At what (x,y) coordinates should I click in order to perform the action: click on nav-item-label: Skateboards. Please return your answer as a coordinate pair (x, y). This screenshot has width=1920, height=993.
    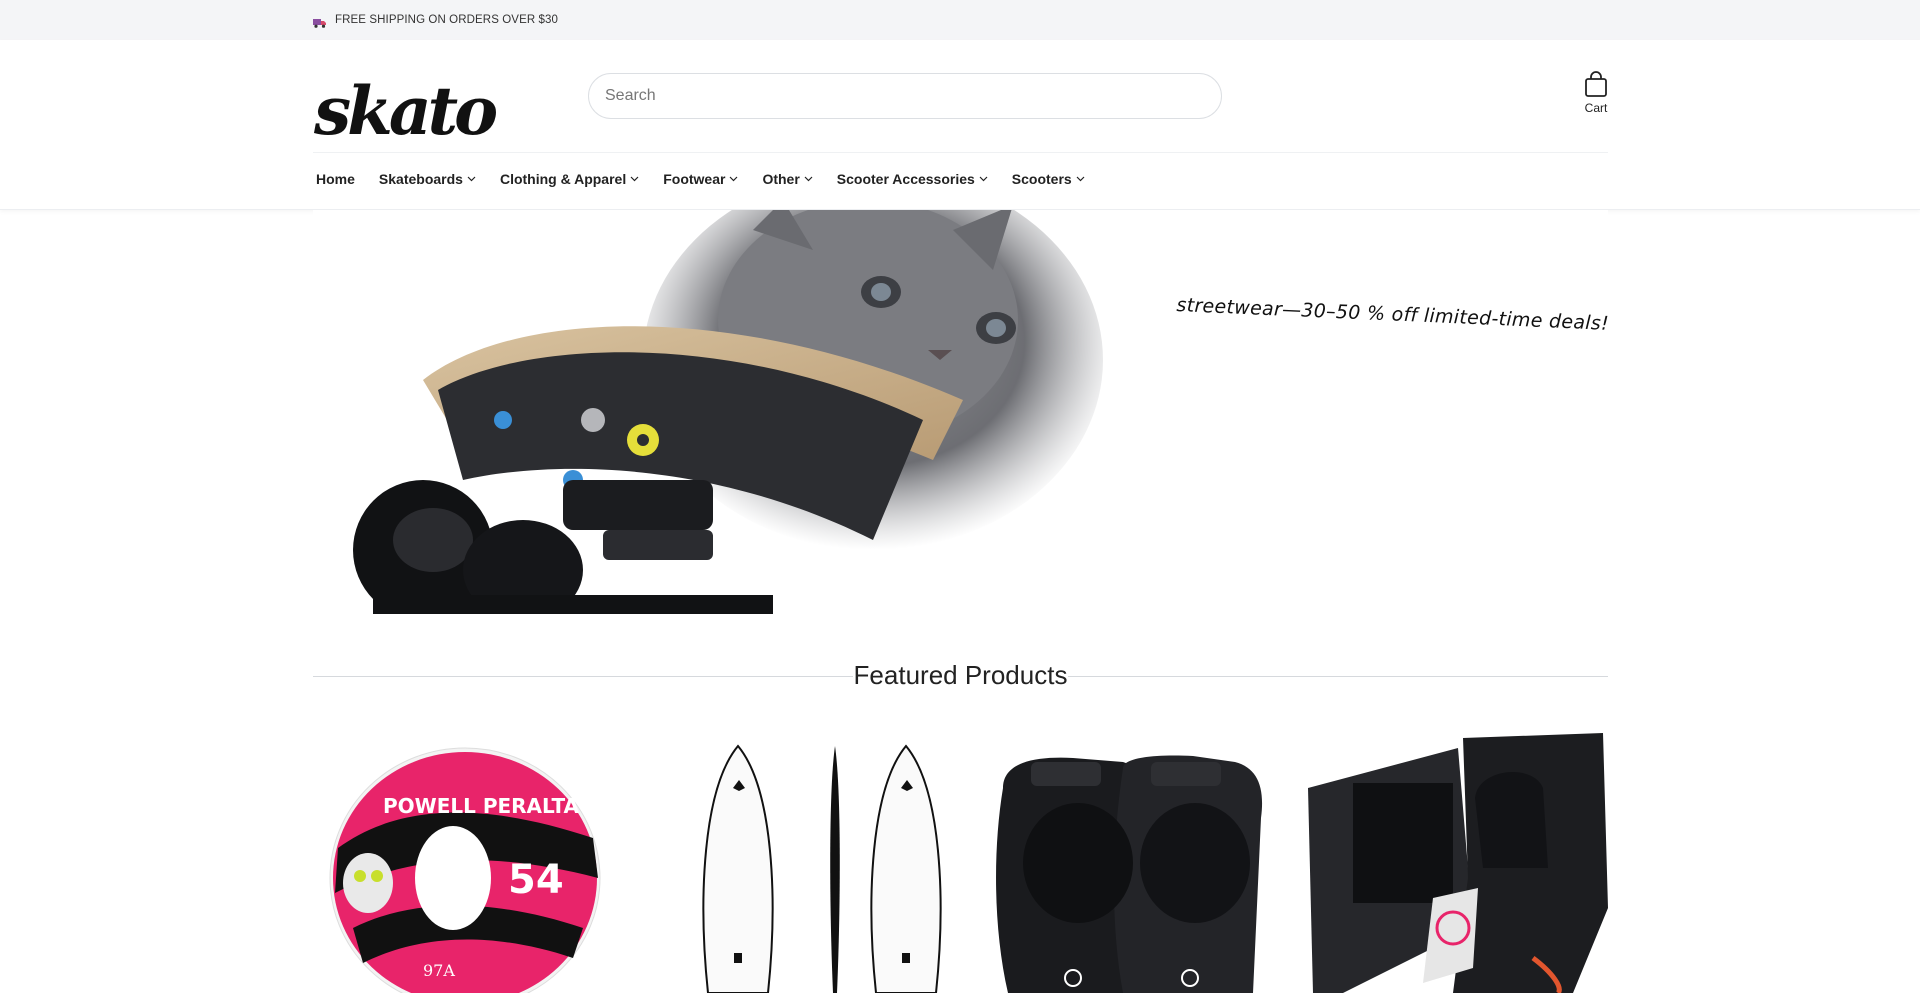
    Looking at the image, I should click on (420, 179).